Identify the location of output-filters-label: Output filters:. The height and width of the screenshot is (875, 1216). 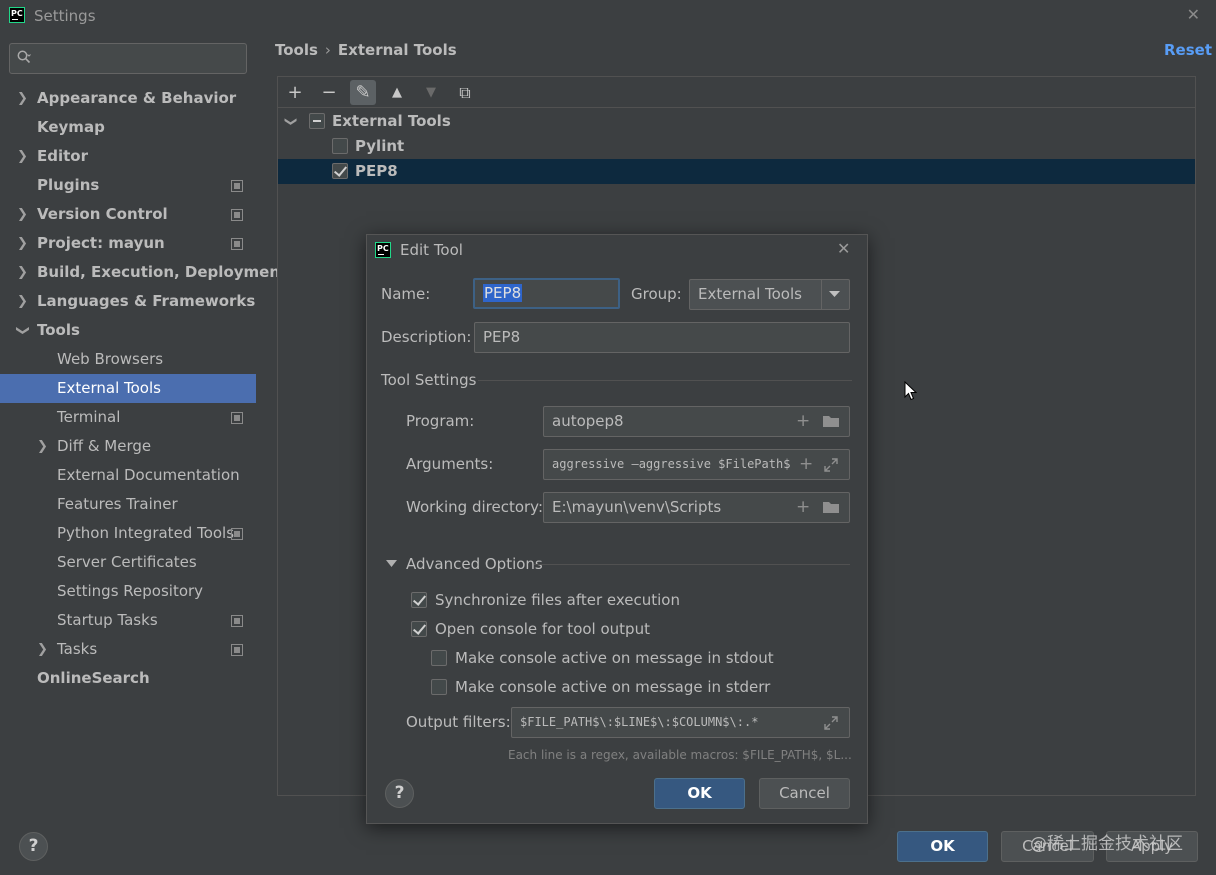
(458, 722).